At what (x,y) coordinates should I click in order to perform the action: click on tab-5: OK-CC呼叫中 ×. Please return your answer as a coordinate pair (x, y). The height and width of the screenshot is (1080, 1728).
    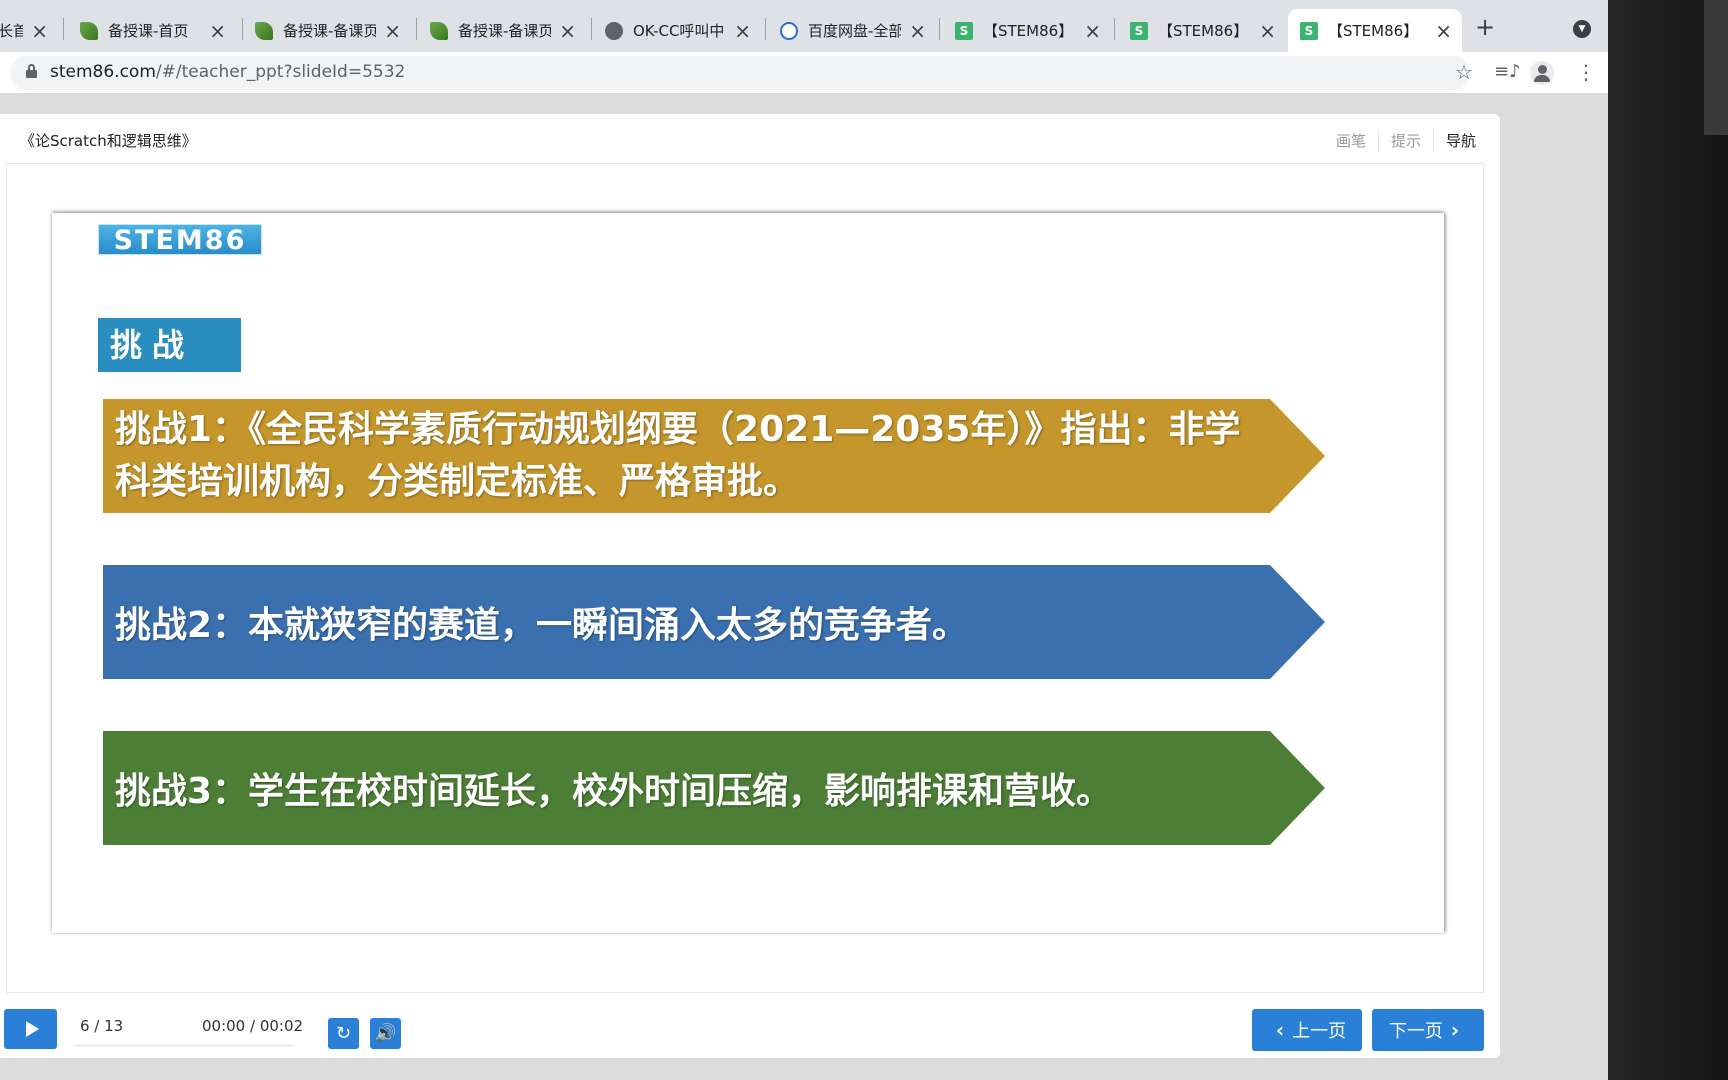
    Looking at the image, I should click on (677, 30).